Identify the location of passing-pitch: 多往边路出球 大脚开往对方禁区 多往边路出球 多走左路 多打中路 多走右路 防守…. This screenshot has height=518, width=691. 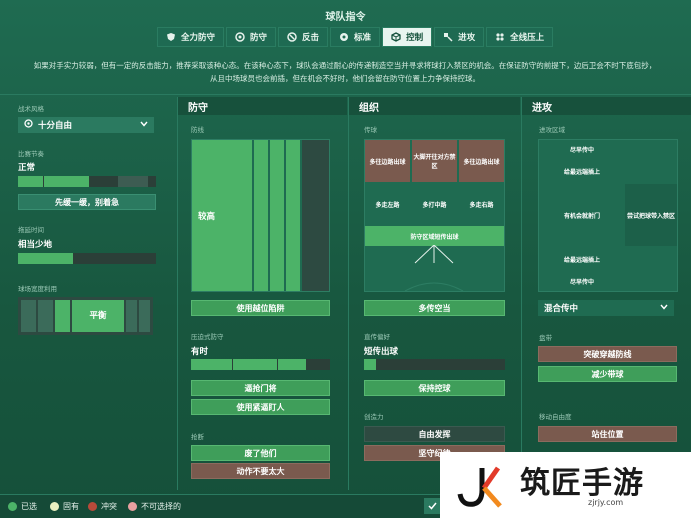
(434, 215).